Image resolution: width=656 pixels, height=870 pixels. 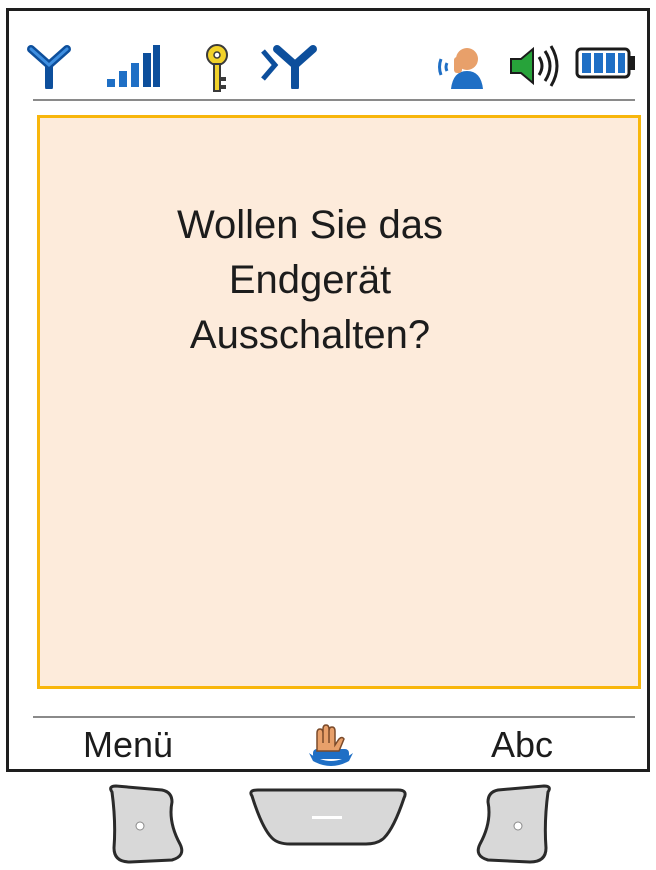 I want to click on hand-on-key-icon, so click(x=331, y=745).